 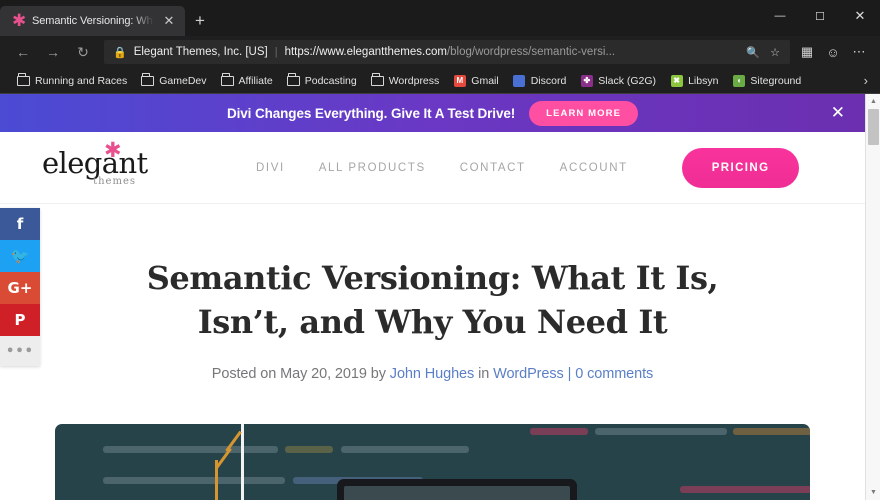 What do you see at coordinates (493, 168) in the screenshot?
I see `nav-item-contact: CONTACT` at bounding box center [493, 168].